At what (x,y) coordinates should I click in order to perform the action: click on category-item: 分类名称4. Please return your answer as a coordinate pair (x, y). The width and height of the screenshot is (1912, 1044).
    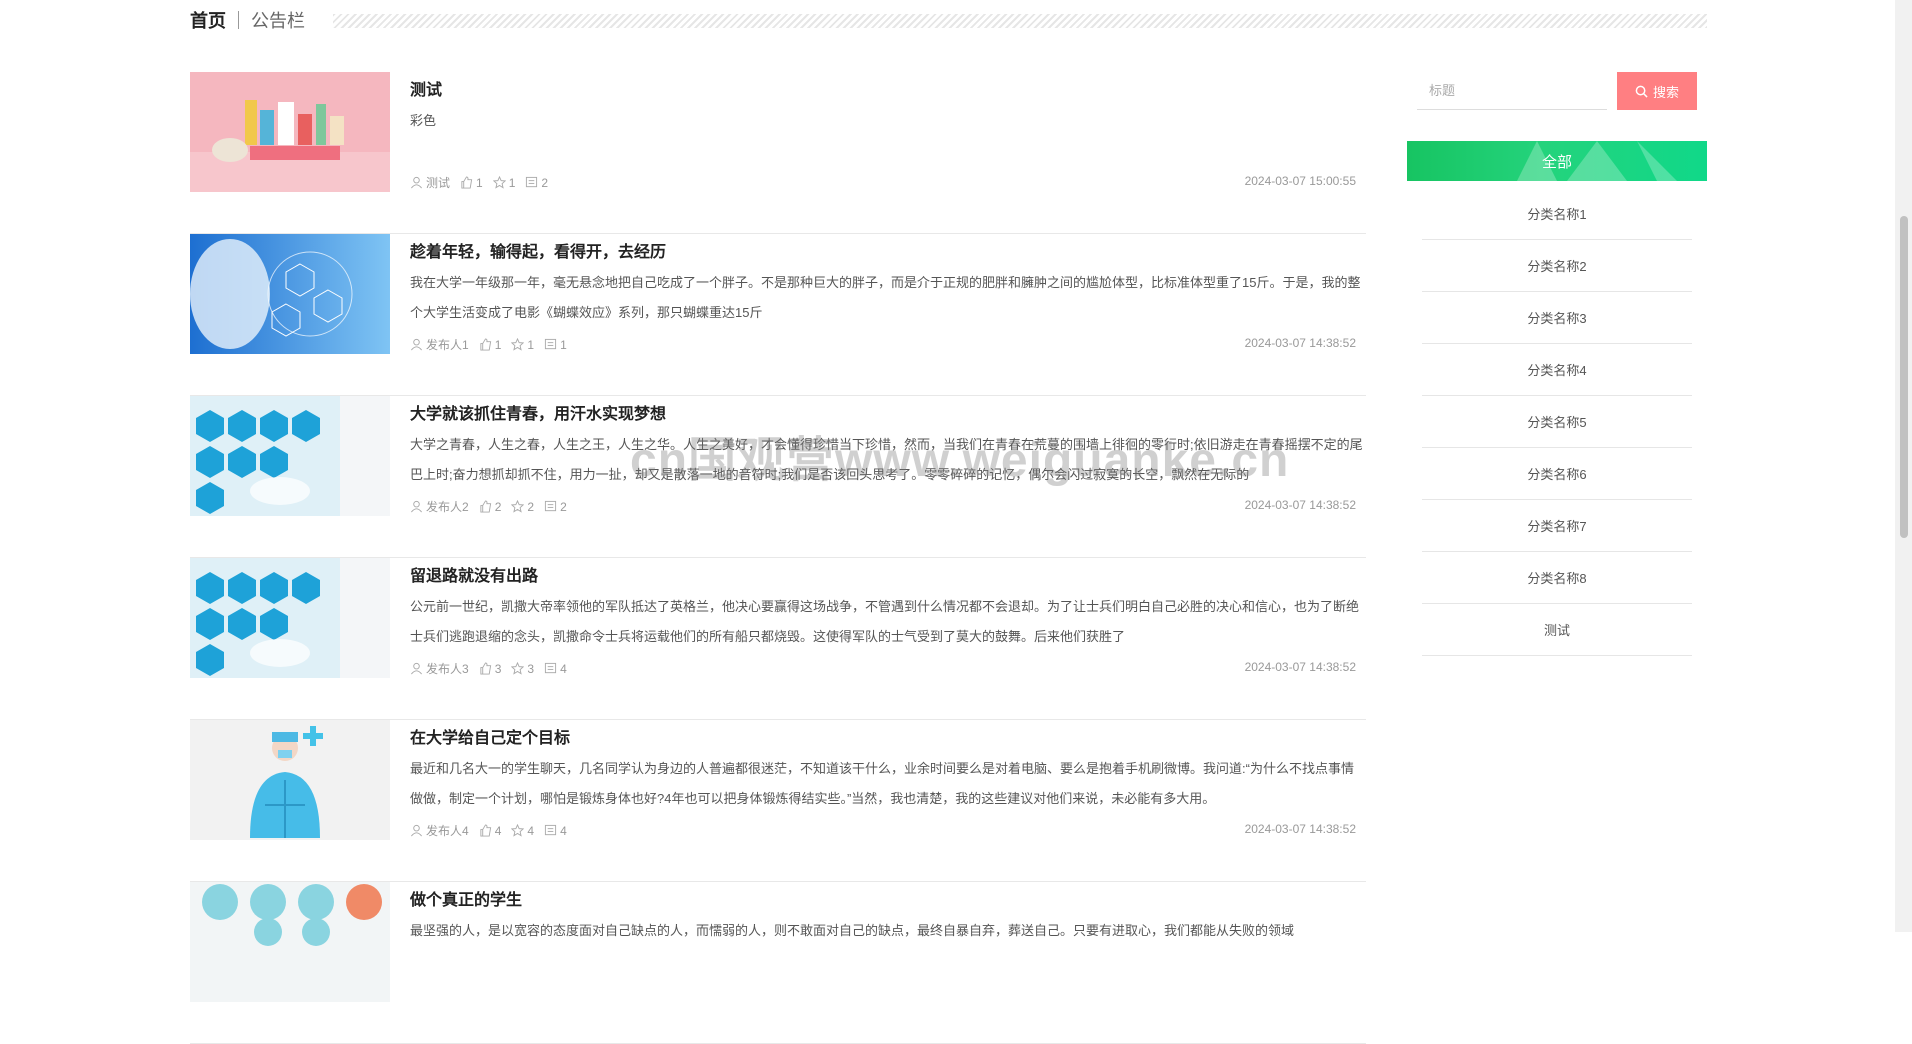
    Looking at the image, I should click on (1557, 370).